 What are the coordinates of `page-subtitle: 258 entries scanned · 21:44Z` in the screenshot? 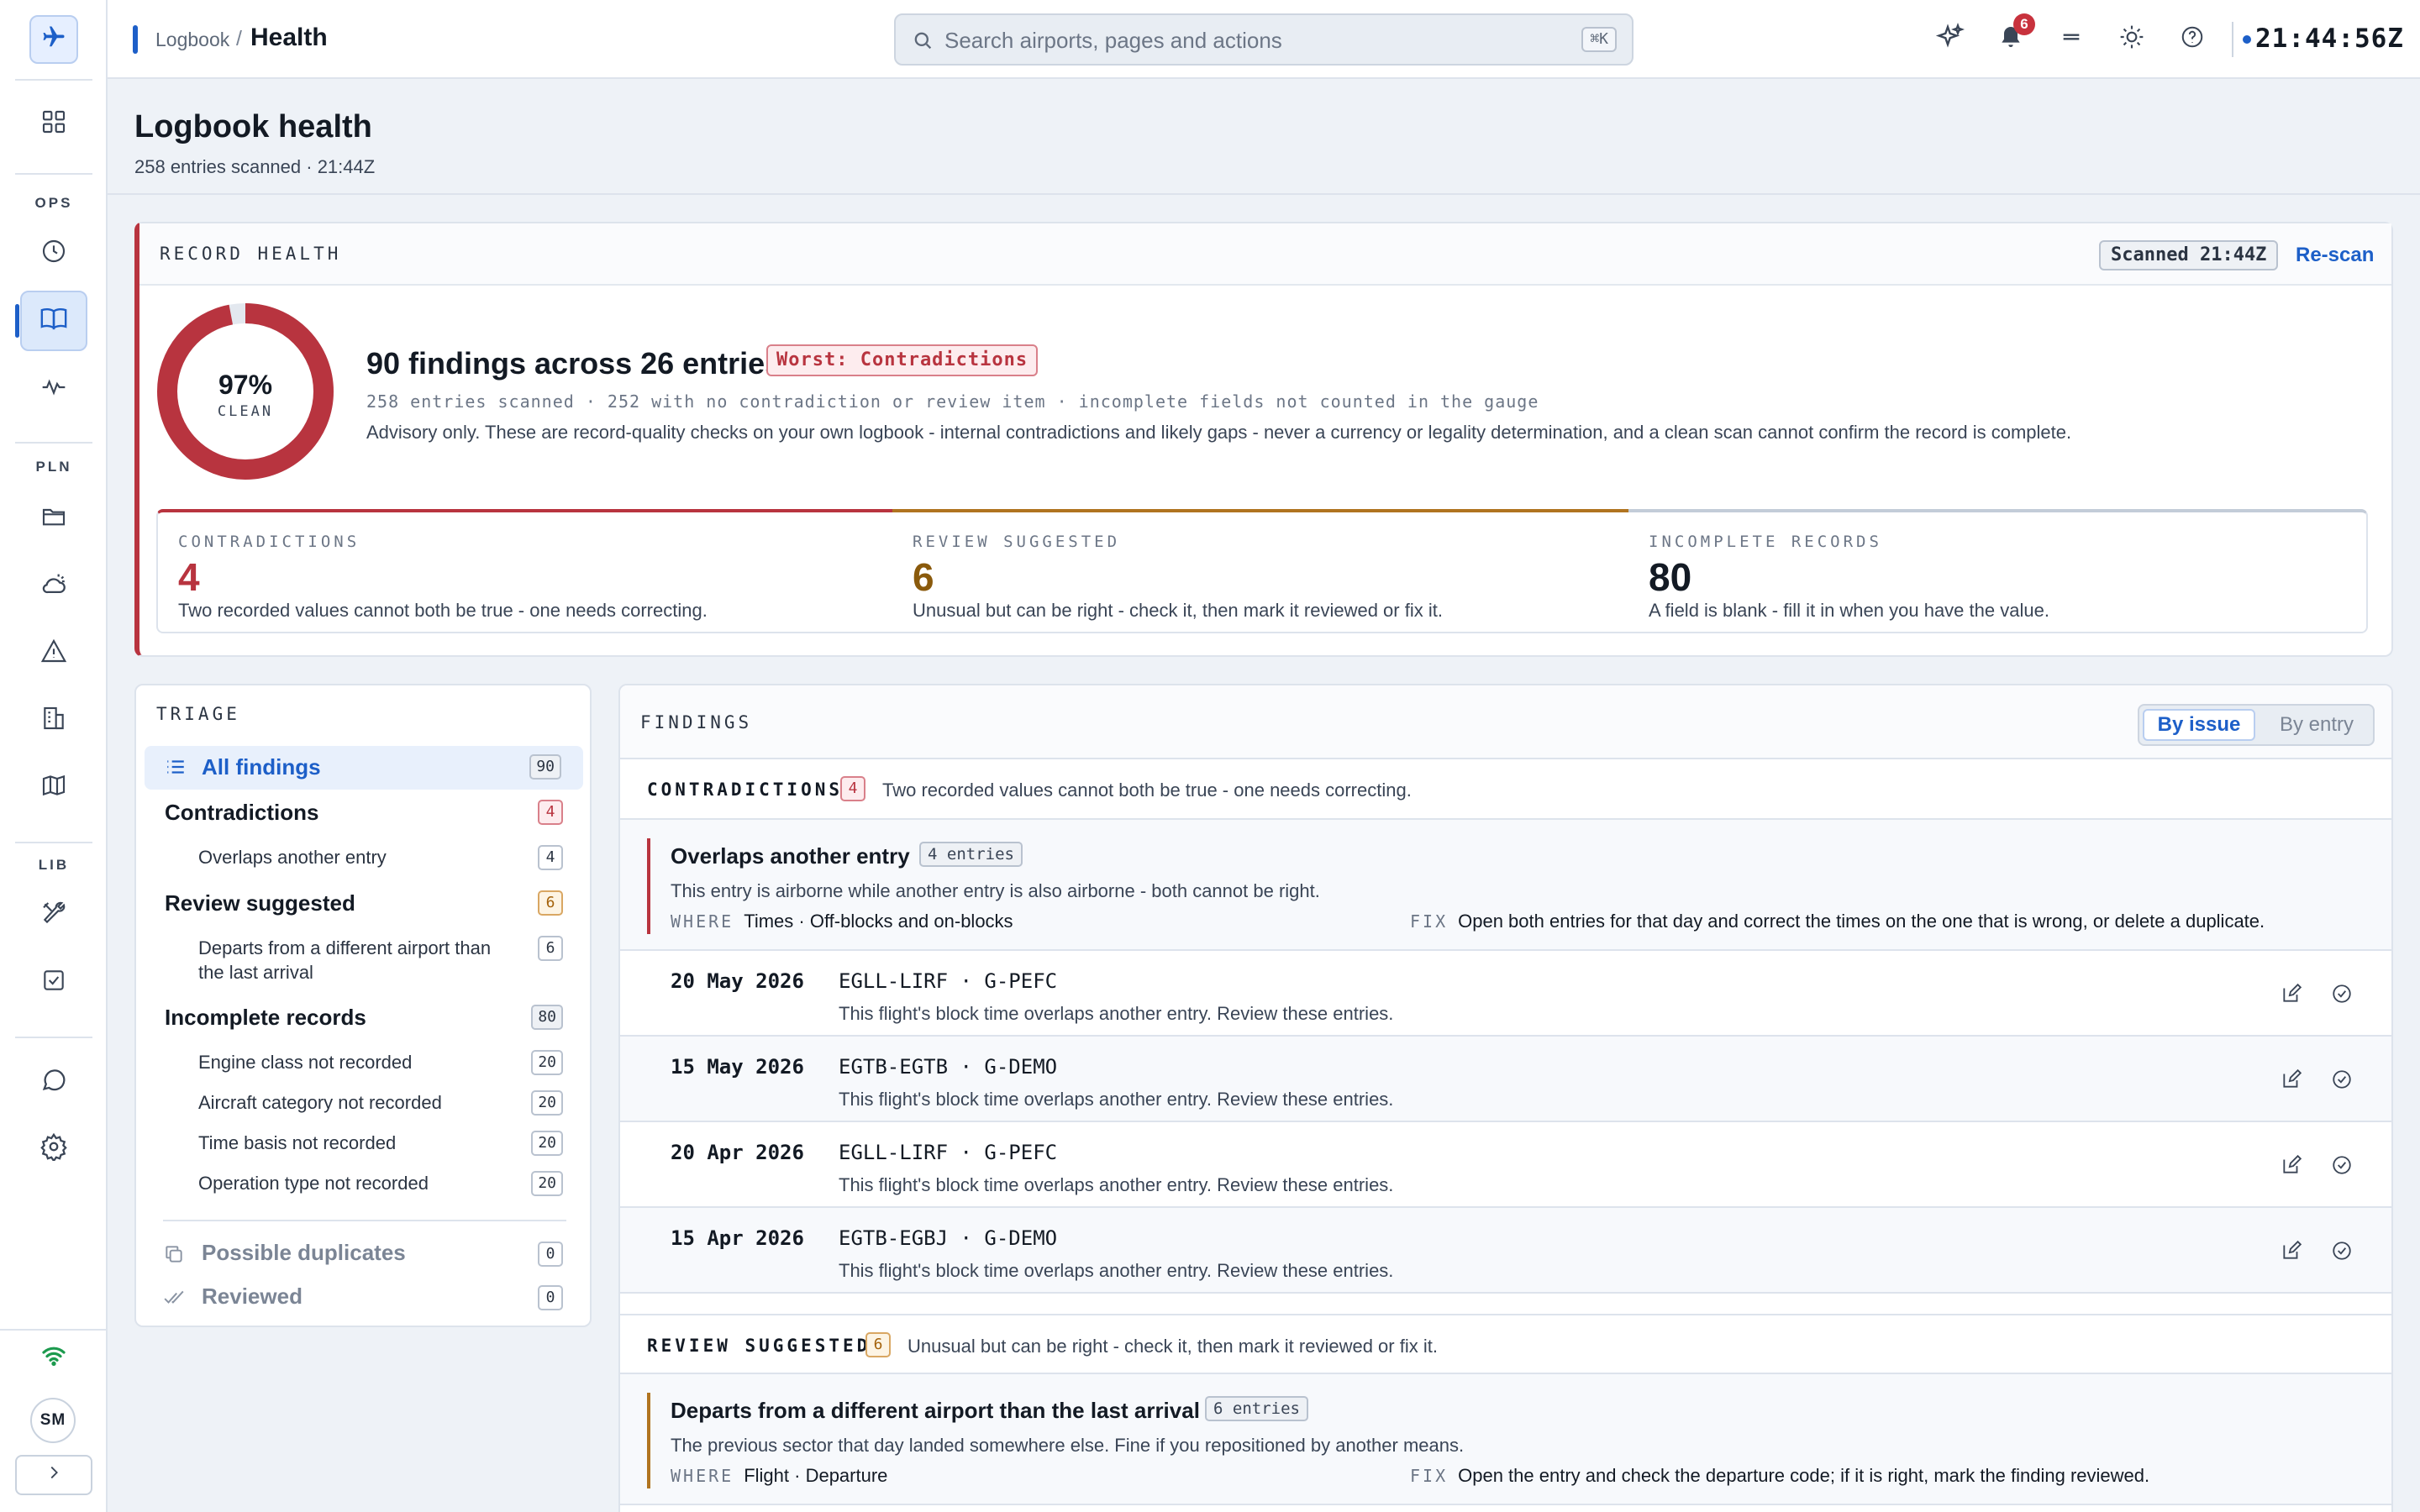 It's located at (255, 166).